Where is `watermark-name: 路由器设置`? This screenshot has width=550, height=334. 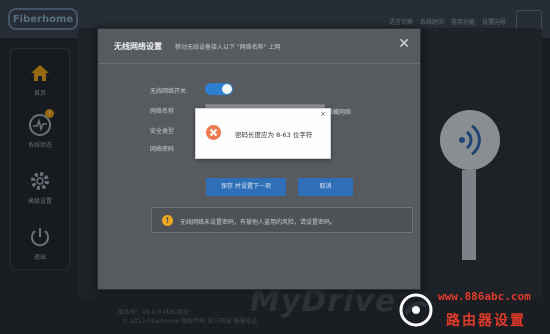 watermark-name: 路由器设置 is located at coordinates (486, 321).